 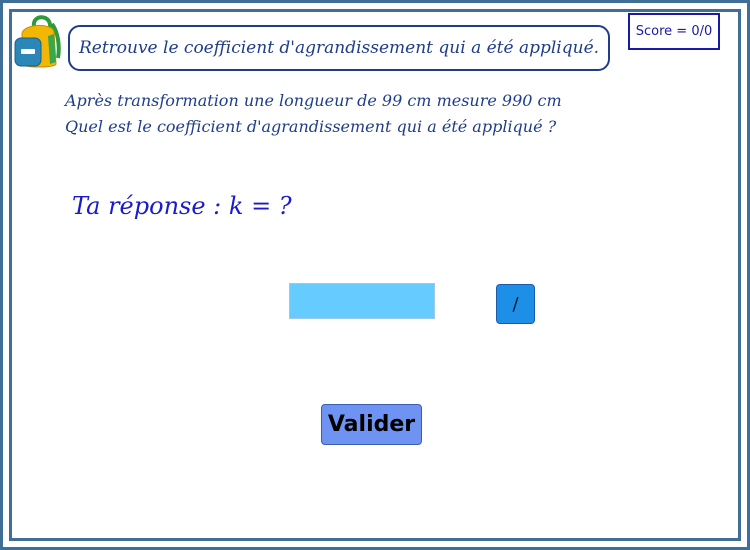 I want to click on answer-label: Ta réponse : k = ?, so click(x=182, y=206).